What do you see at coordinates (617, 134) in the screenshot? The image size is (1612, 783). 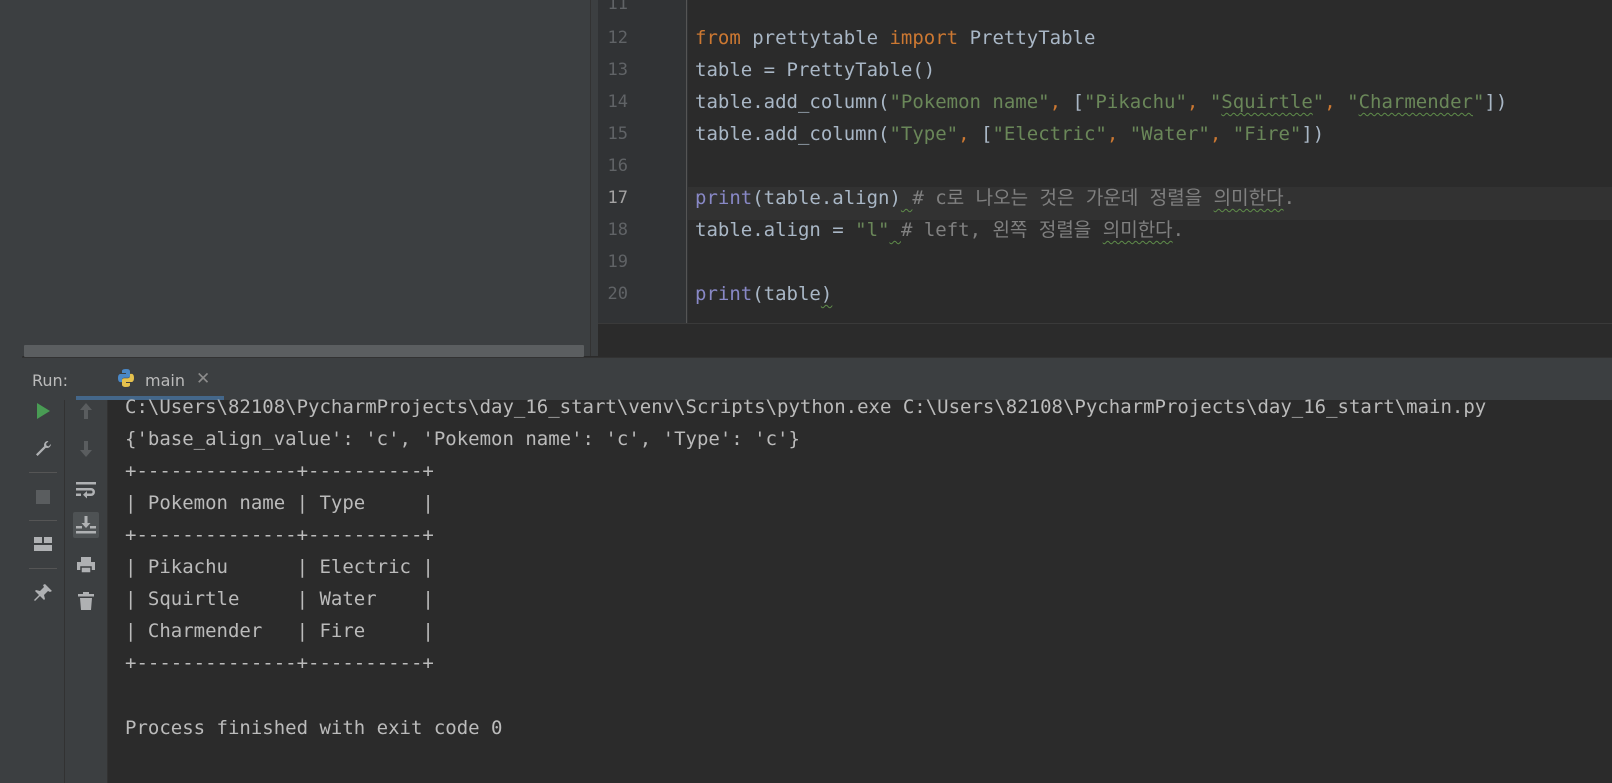 I see `line-number: 15` at bounding box center [617, 134].